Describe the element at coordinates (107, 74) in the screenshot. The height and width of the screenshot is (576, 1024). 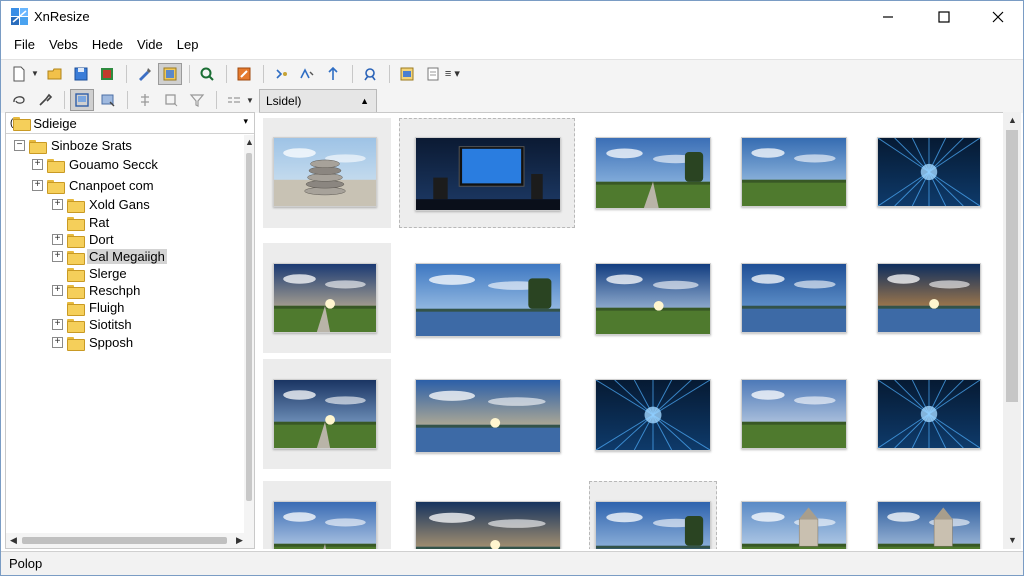
I see `import-button` at that location.